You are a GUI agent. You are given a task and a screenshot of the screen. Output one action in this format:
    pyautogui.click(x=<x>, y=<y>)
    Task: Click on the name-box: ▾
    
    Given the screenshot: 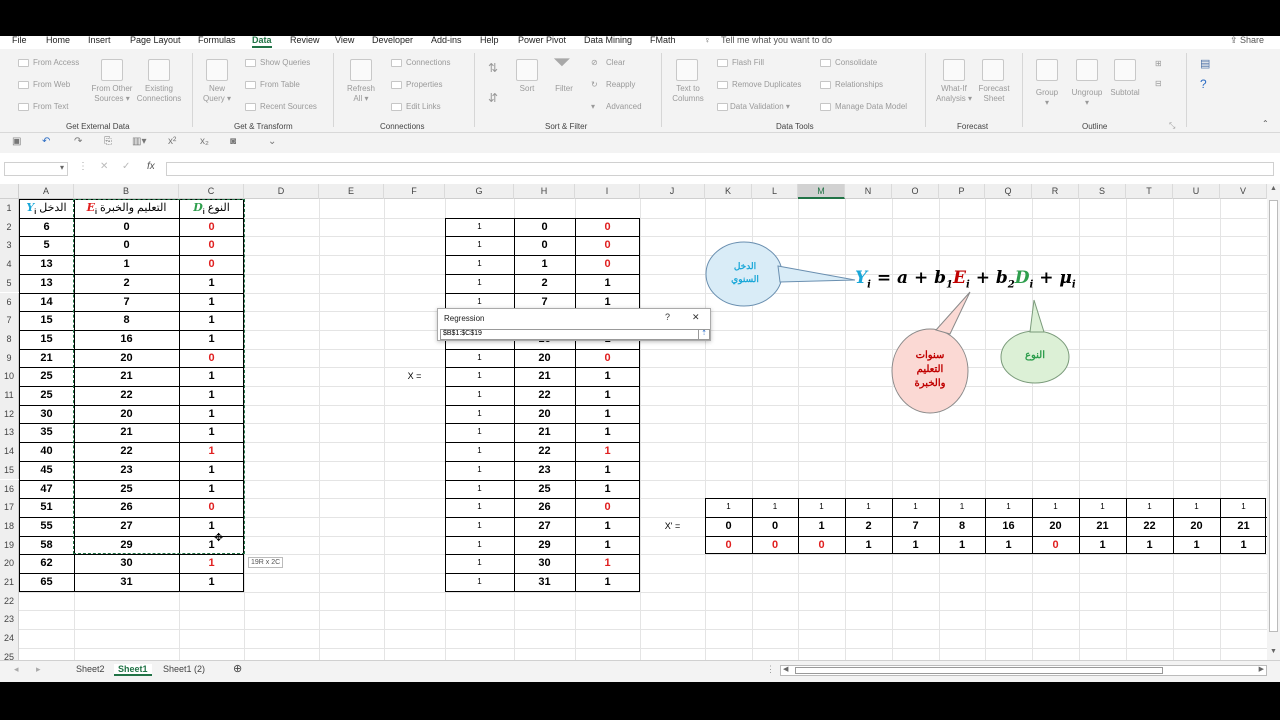 What is the action you would take?
    pyautogui.click(x=36, y=169)
    